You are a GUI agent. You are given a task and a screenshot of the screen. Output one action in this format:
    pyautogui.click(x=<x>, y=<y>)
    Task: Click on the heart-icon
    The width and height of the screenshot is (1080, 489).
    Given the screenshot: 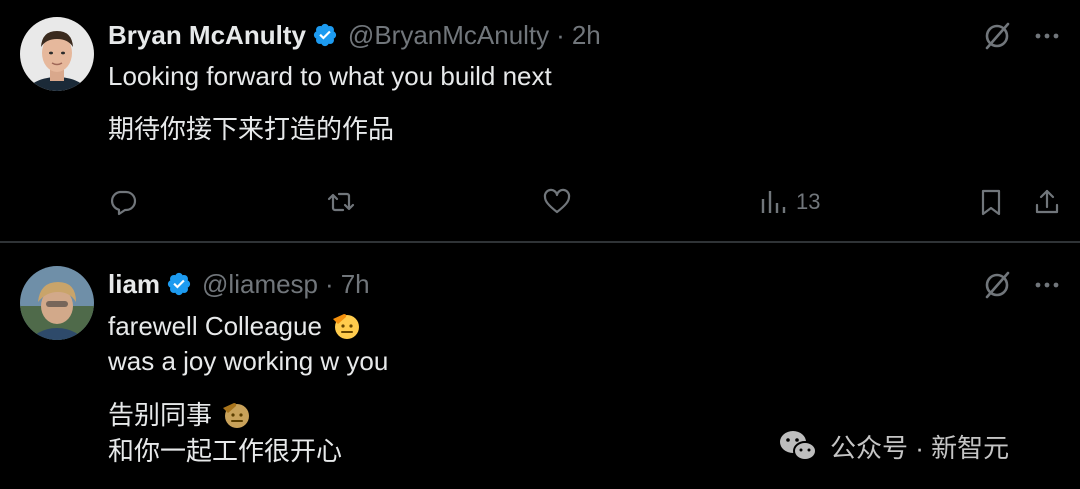 What is the action you would take?
    pyautogui.click(x=557, y=201)
    